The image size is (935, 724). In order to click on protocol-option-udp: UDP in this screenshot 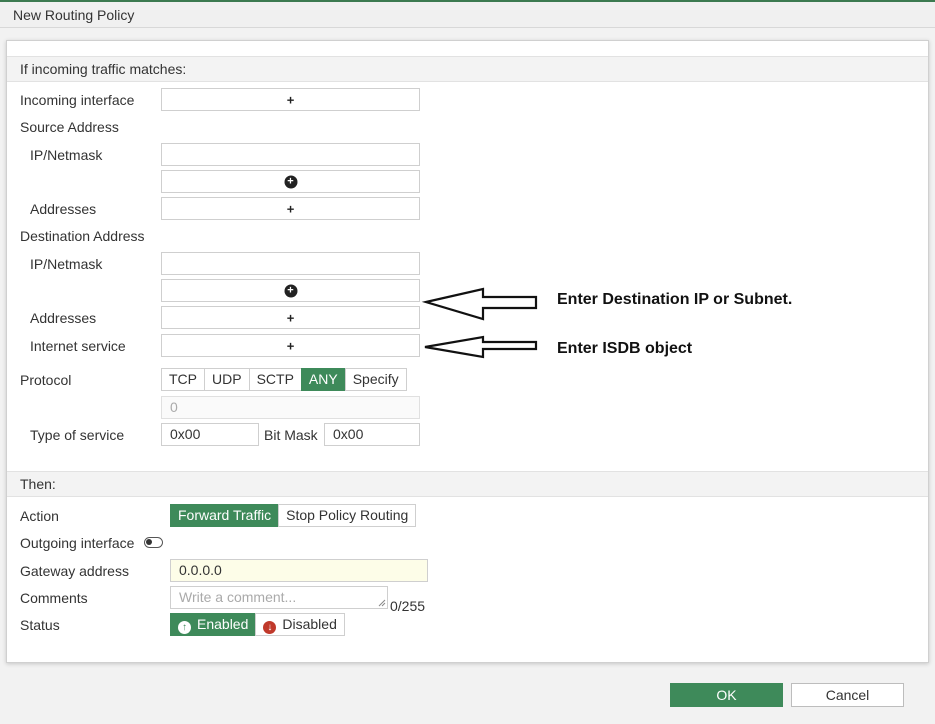, I will do `click(227, 379)`.